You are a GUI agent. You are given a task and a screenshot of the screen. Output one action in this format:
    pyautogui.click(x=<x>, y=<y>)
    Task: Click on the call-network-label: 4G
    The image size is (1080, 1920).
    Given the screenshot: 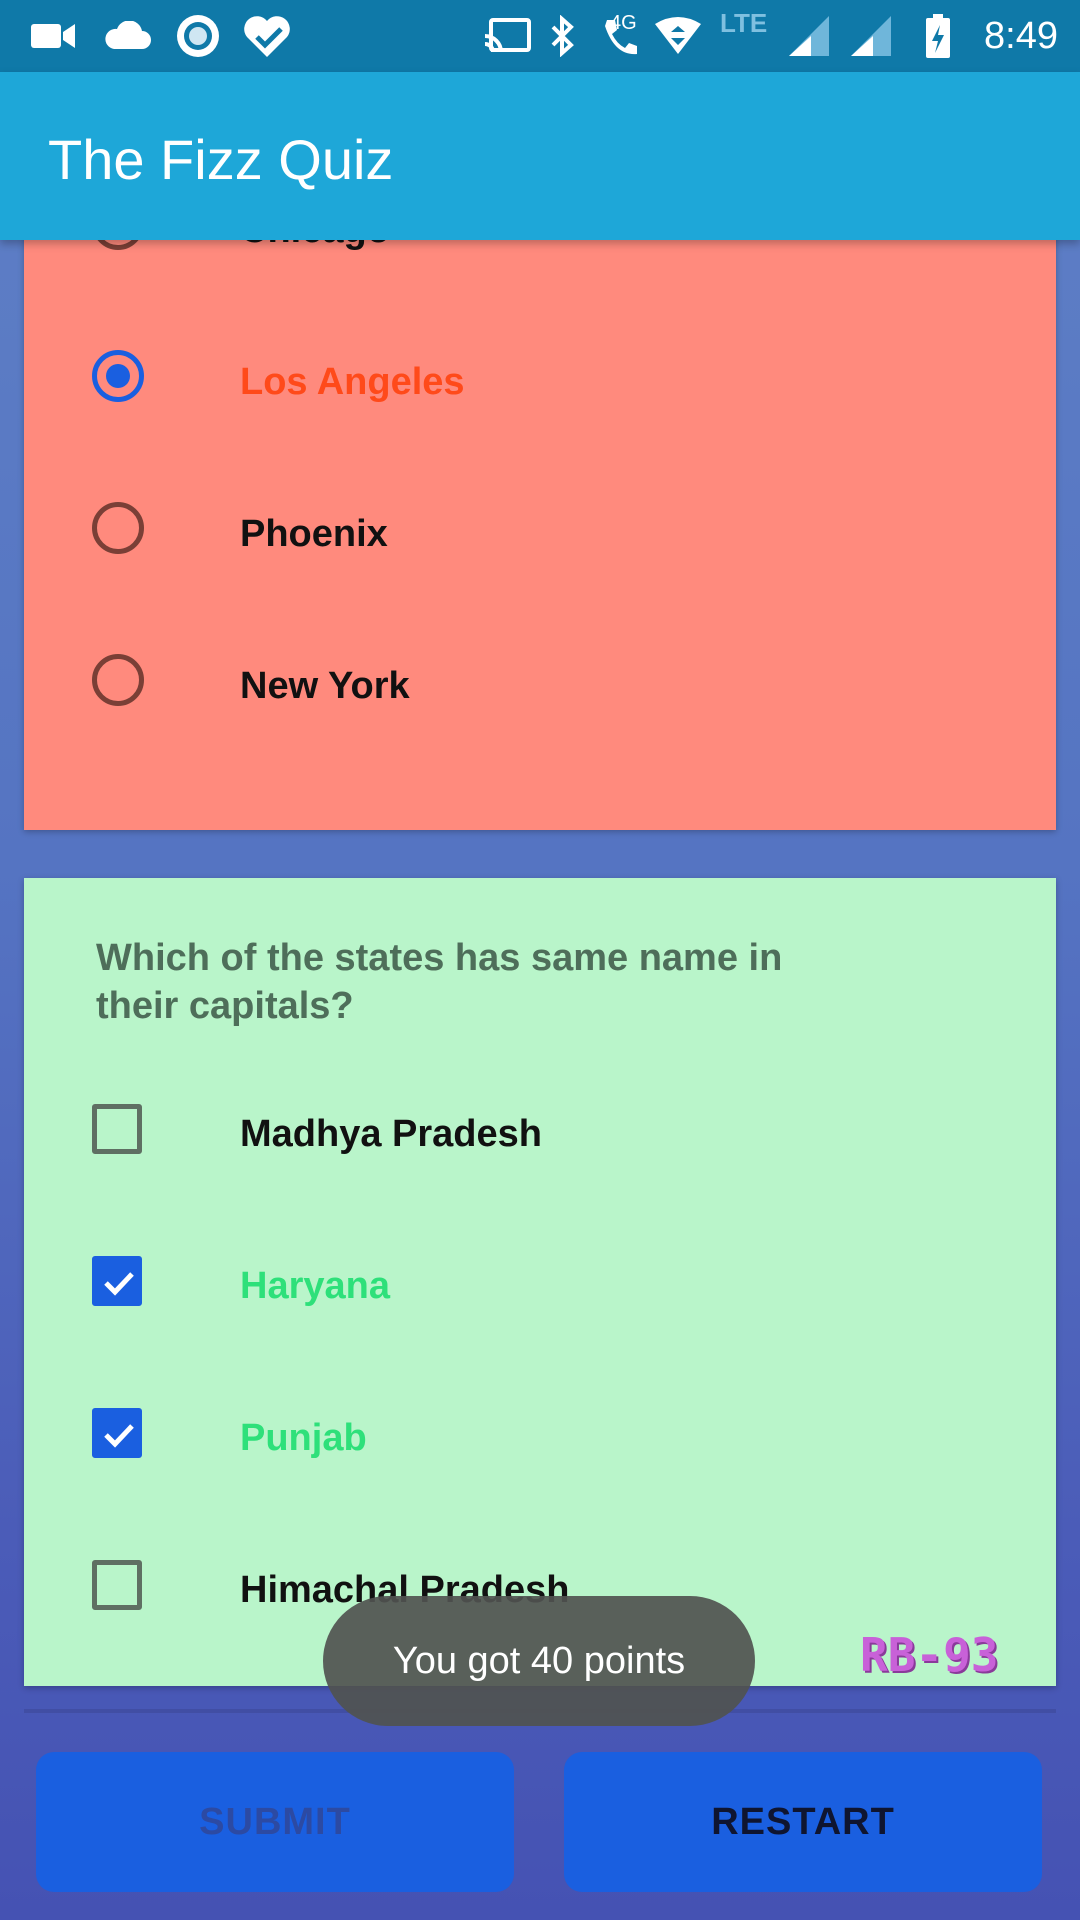 What is the action you would take?
    pyautogui.click(x=623, y=23)
    